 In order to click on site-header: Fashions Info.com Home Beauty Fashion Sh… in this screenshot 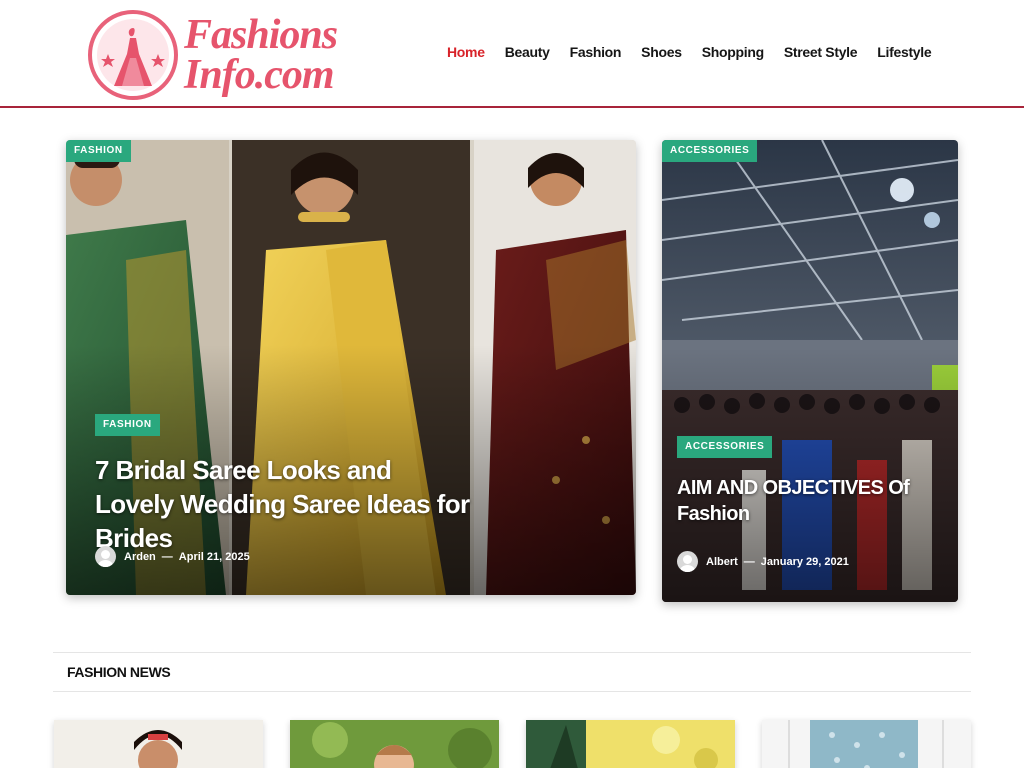, I will do `click(512, 54)`.